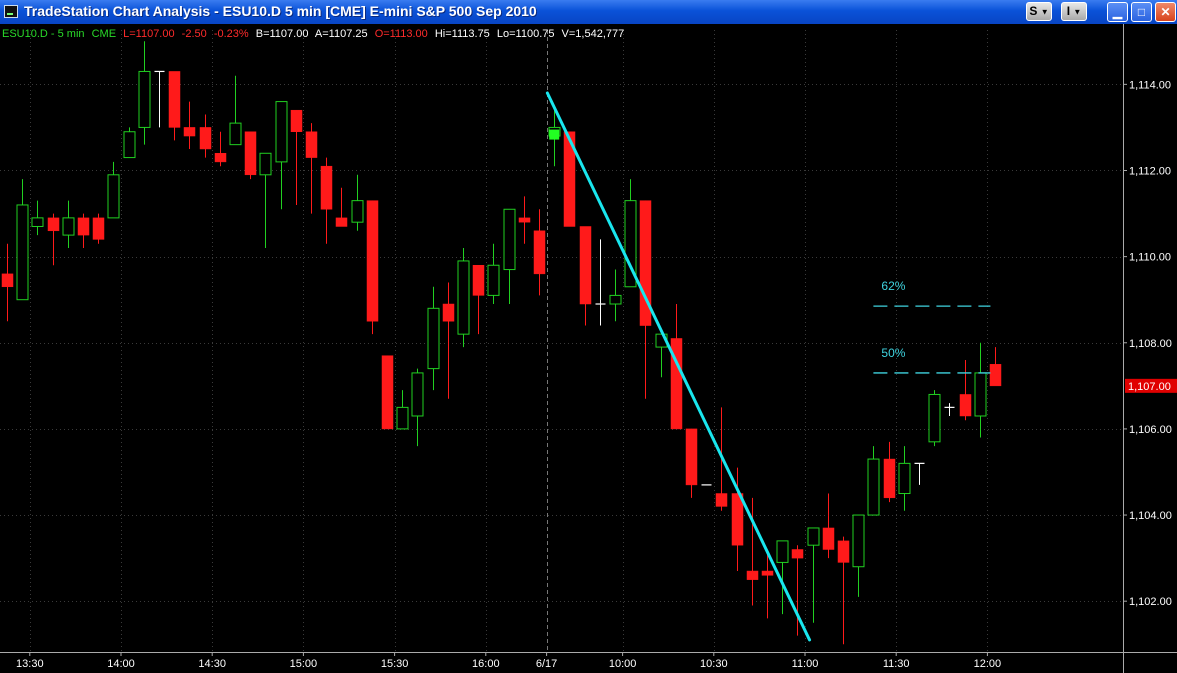 This screenshot has width=1177, height=673. What do you see at coordinates (212, 664) in the screenshot?
I see `time-tick-label: 14:30` at bounding box center [212, 664].